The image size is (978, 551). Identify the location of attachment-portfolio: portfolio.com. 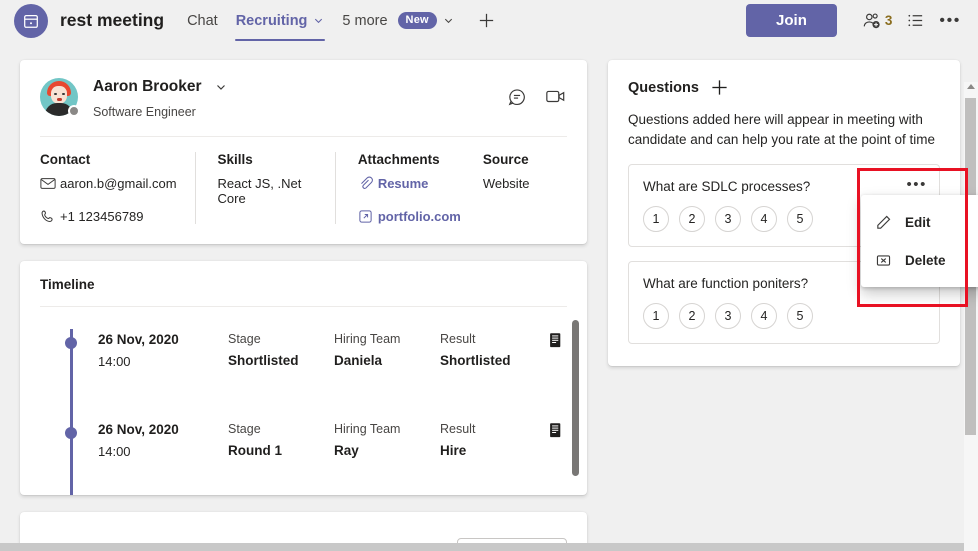
(409, 216).